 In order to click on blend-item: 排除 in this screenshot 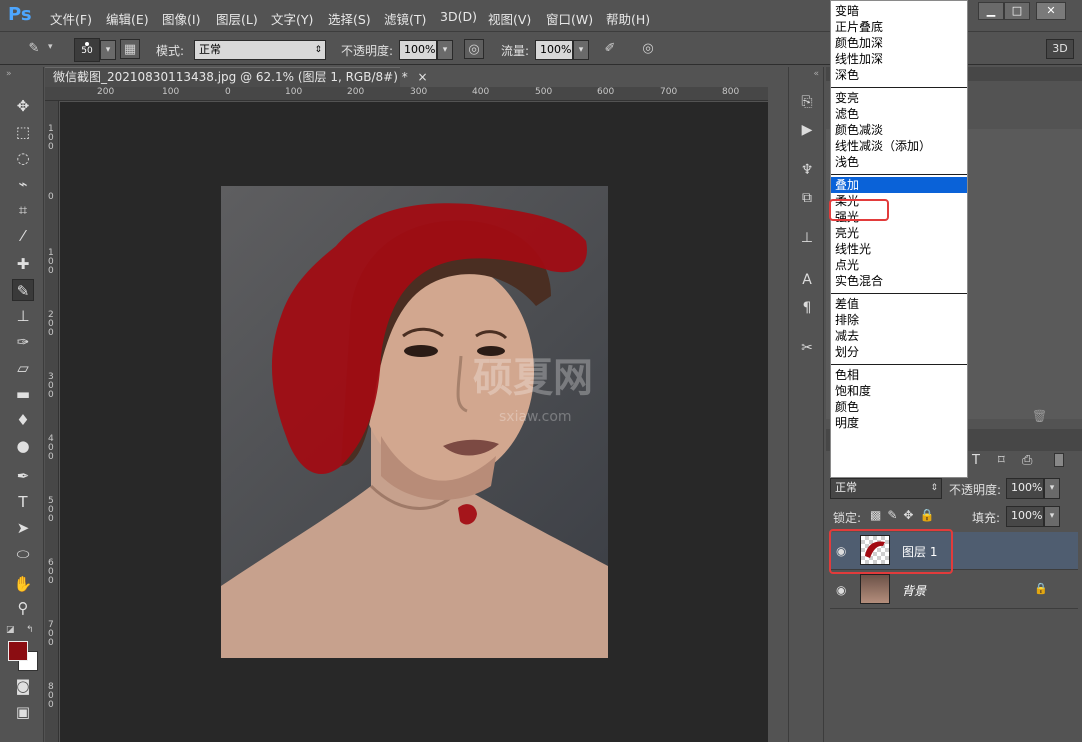, I will do `click(899, 320)`.